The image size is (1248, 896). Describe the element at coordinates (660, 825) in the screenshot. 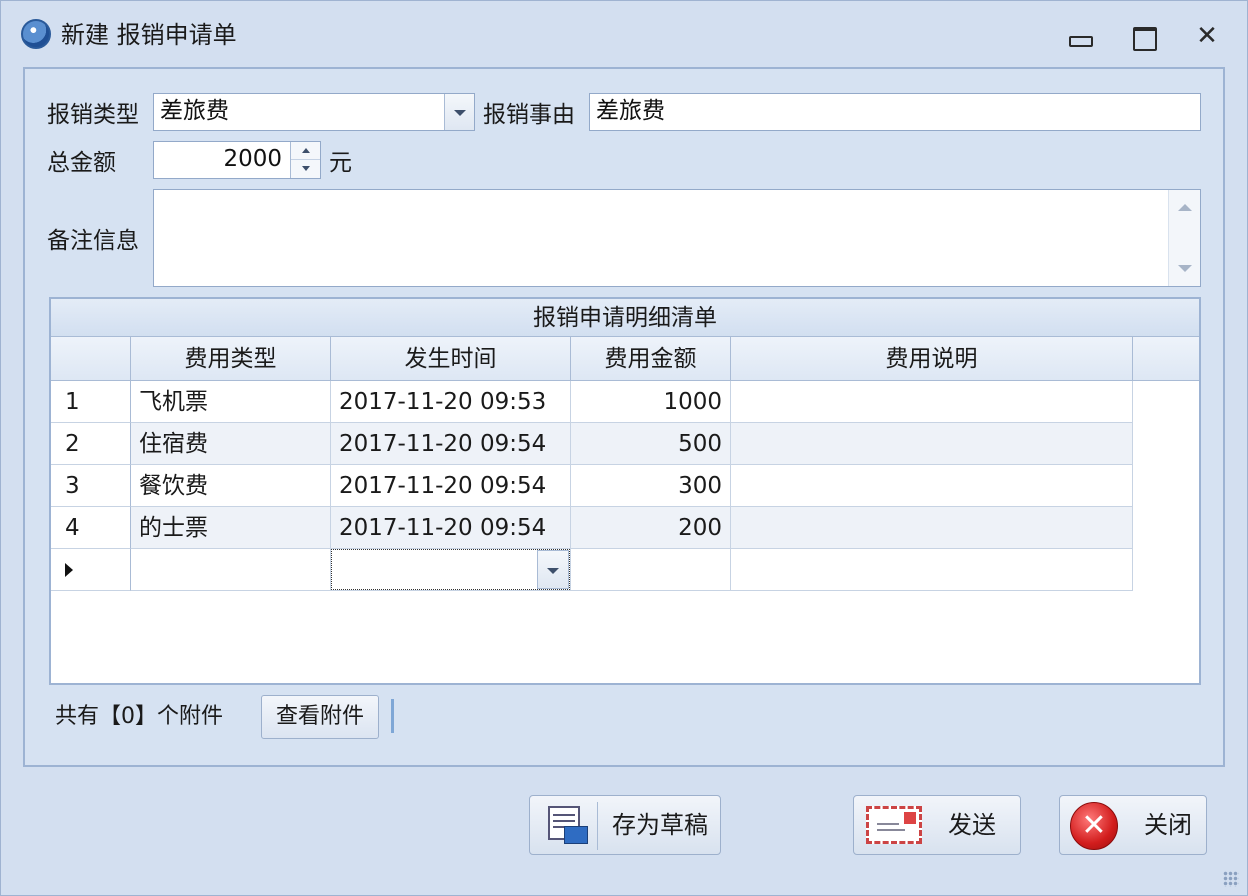

I see `save-draft-label: 存为草稿` at that location.